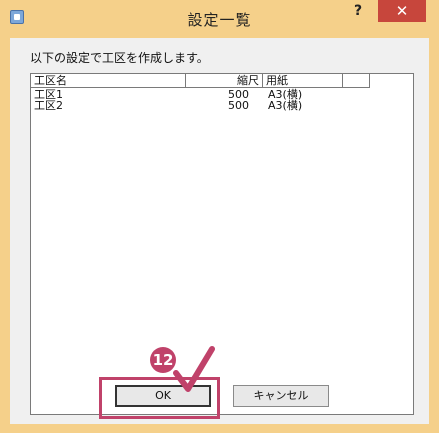  Describe the element at coordinates (303, 81) in the screenshot. I see `column-header-paper: 用紙` at that location.